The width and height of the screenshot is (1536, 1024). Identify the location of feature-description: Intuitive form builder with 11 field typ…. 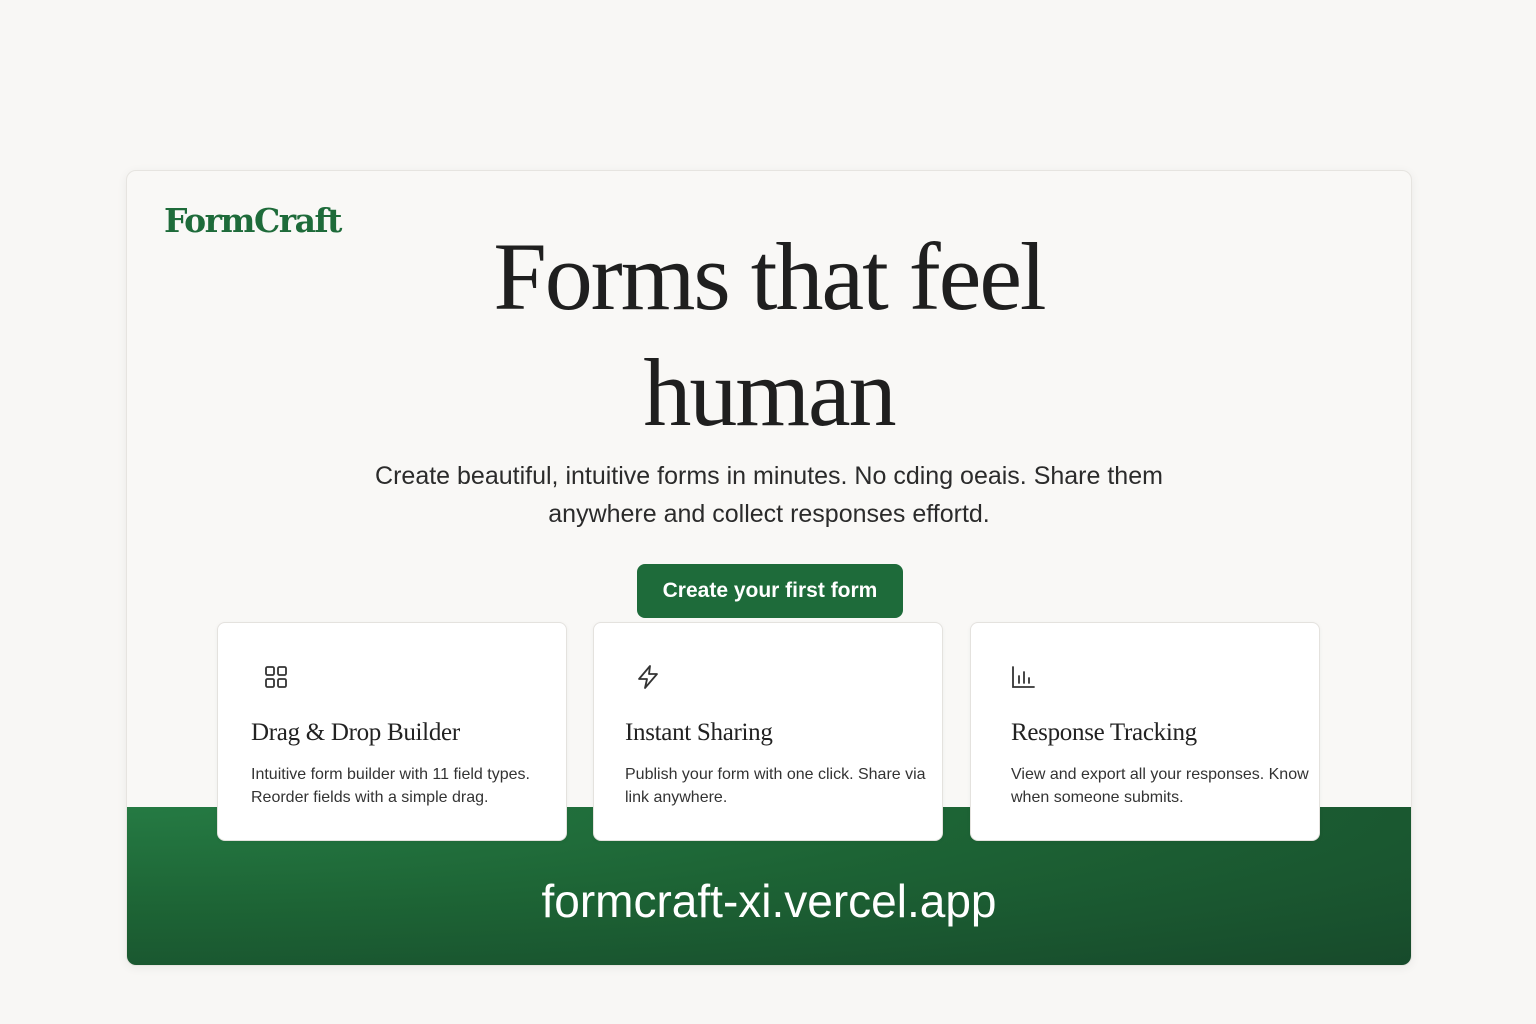
(390, 786).